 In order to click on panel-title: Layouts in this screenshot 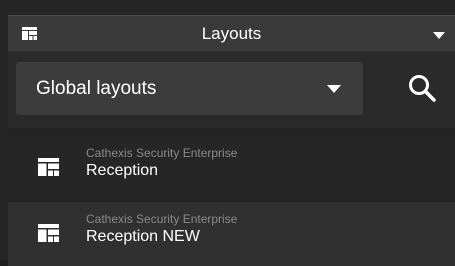, I will do `click(231, 33)`.